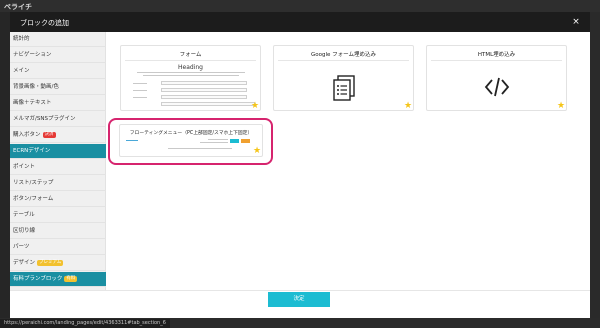 The height and width of the screenshot is (328, 600). I want to click on sidebar-item-label: ポイント, so click(24, 167).